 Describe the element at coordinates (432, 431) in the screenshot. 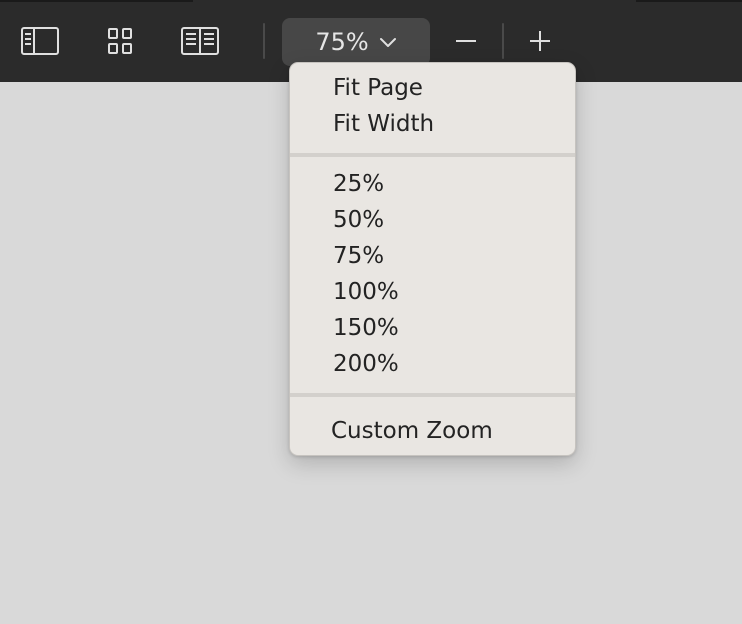

I see `menu-item-custom-zoom: Custom Zoom` at that location.